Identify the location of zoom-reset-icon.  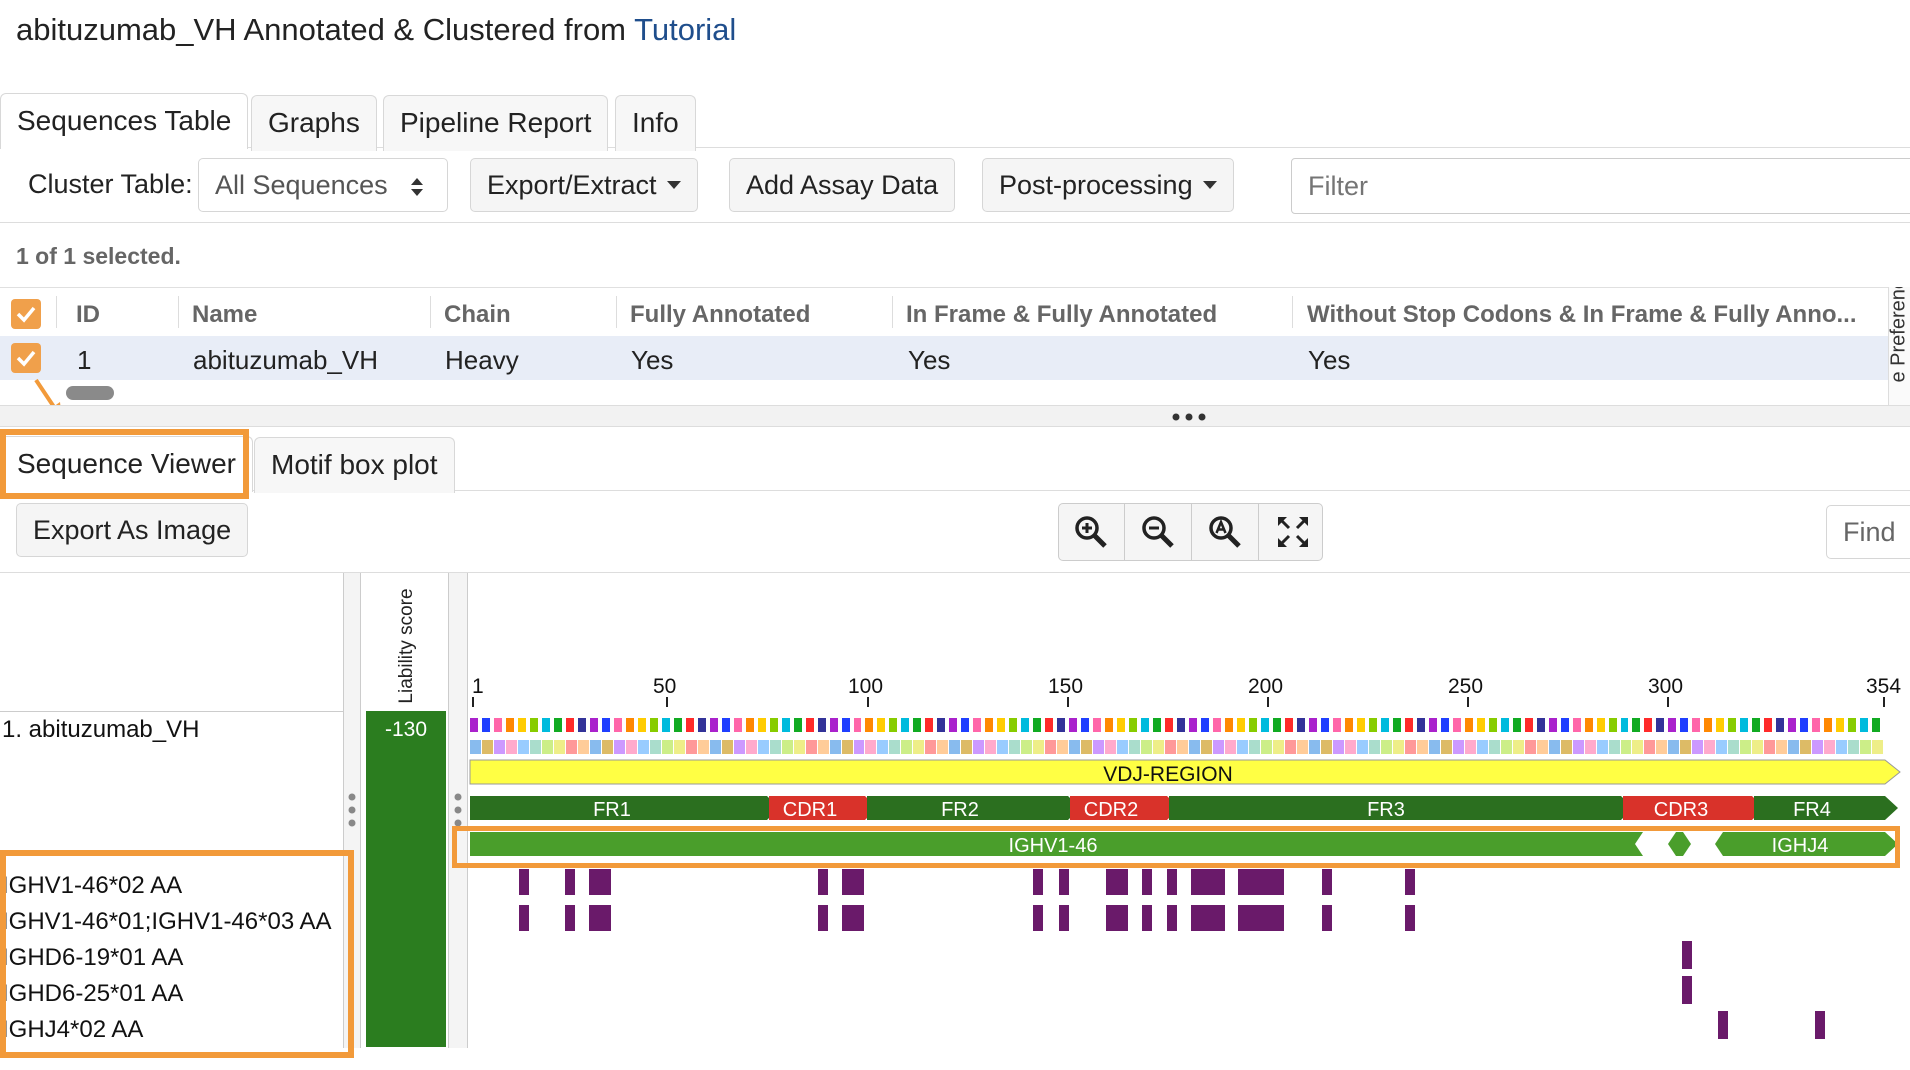
(1225, 532).